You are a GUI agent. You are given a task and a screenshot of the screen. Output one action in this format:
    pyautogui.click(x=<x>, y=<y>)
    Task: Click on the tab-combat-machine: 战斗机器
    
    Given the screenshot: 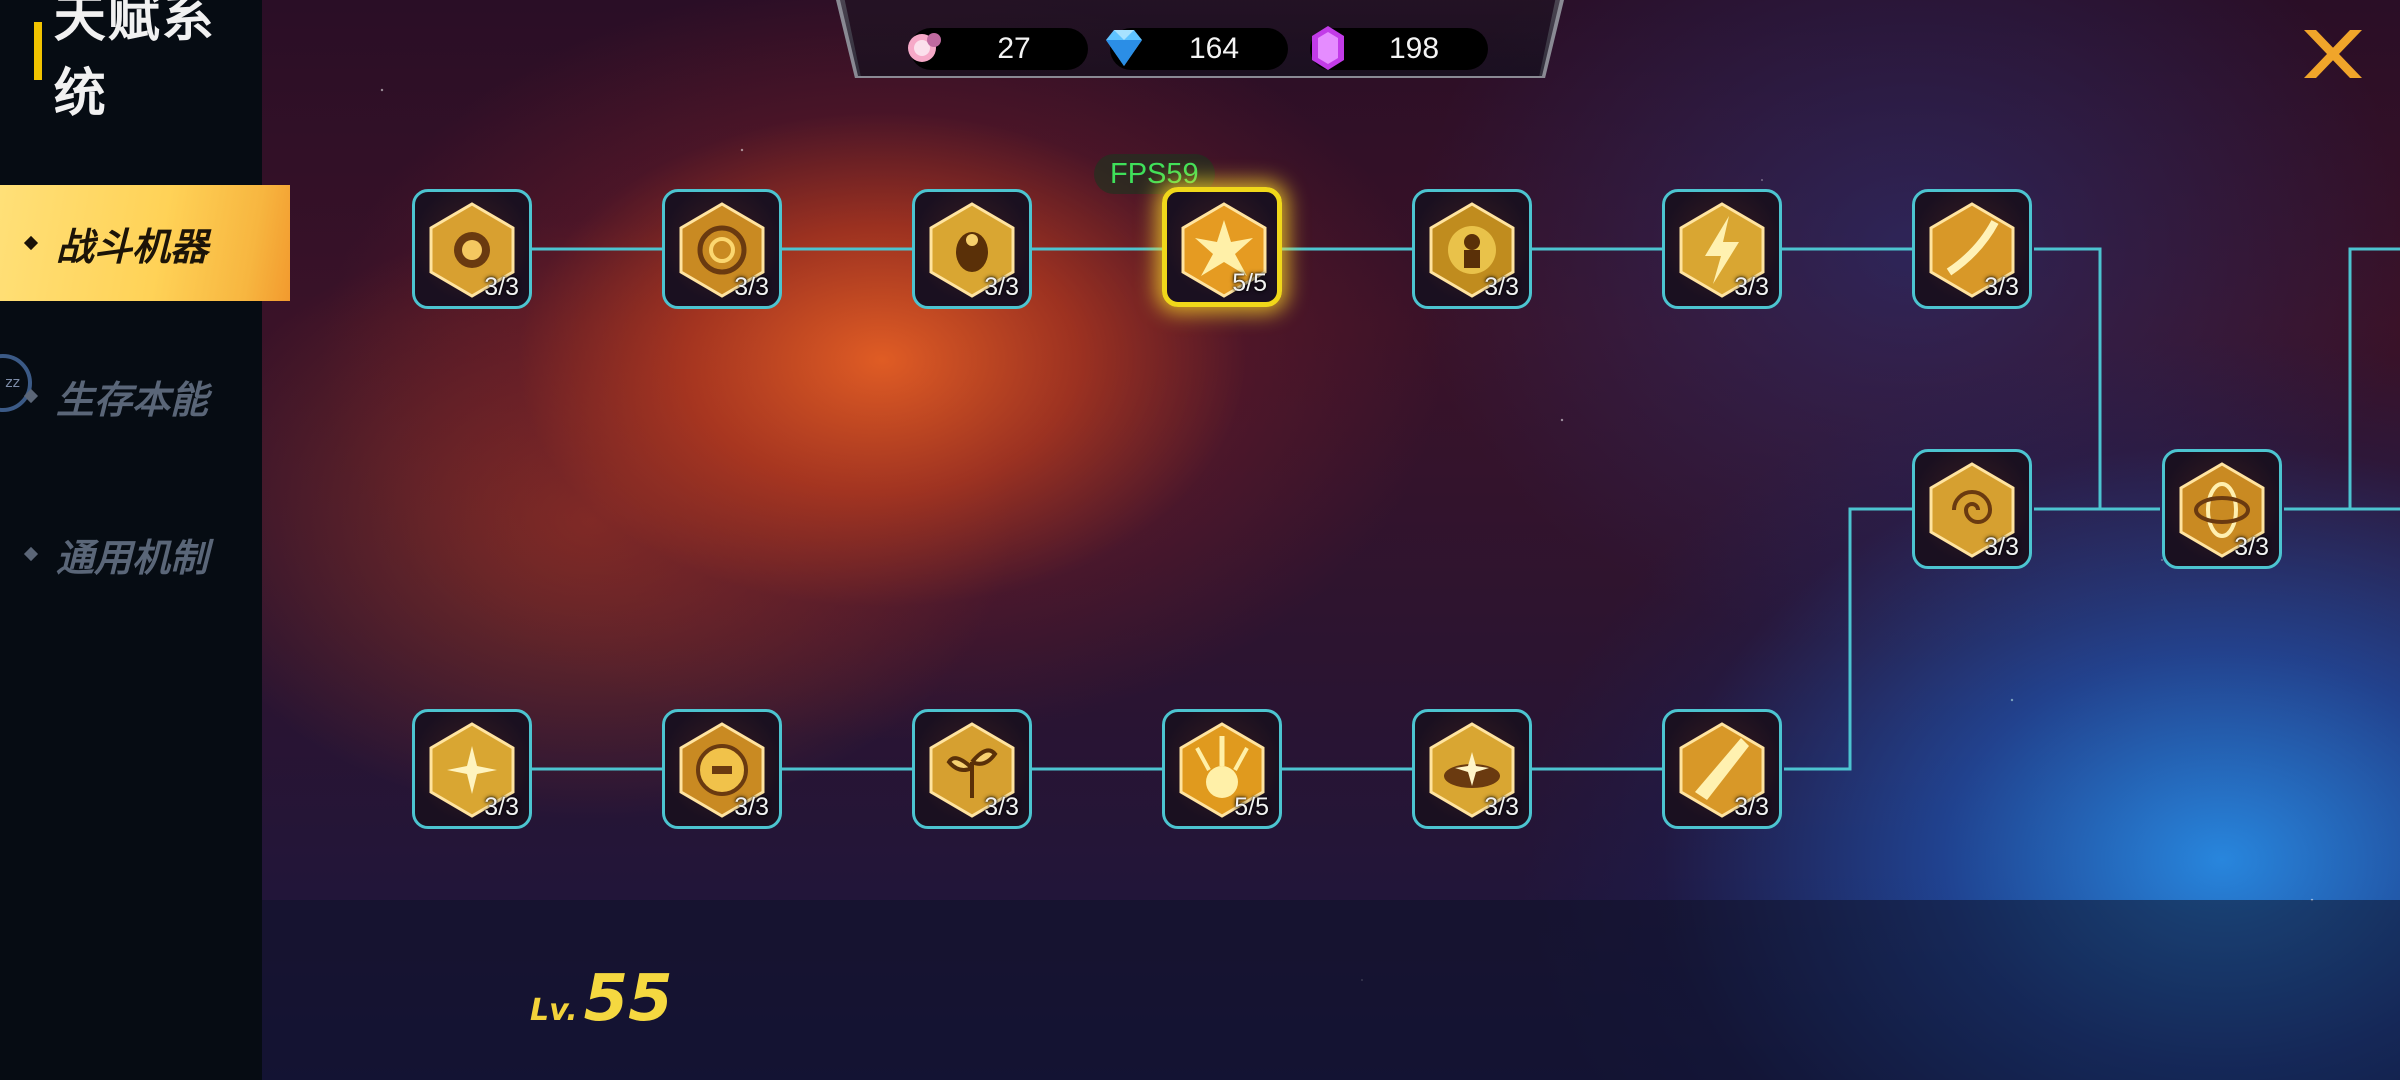 What is the action you would take?
    pyautogui.click(x=145, y=243)
    